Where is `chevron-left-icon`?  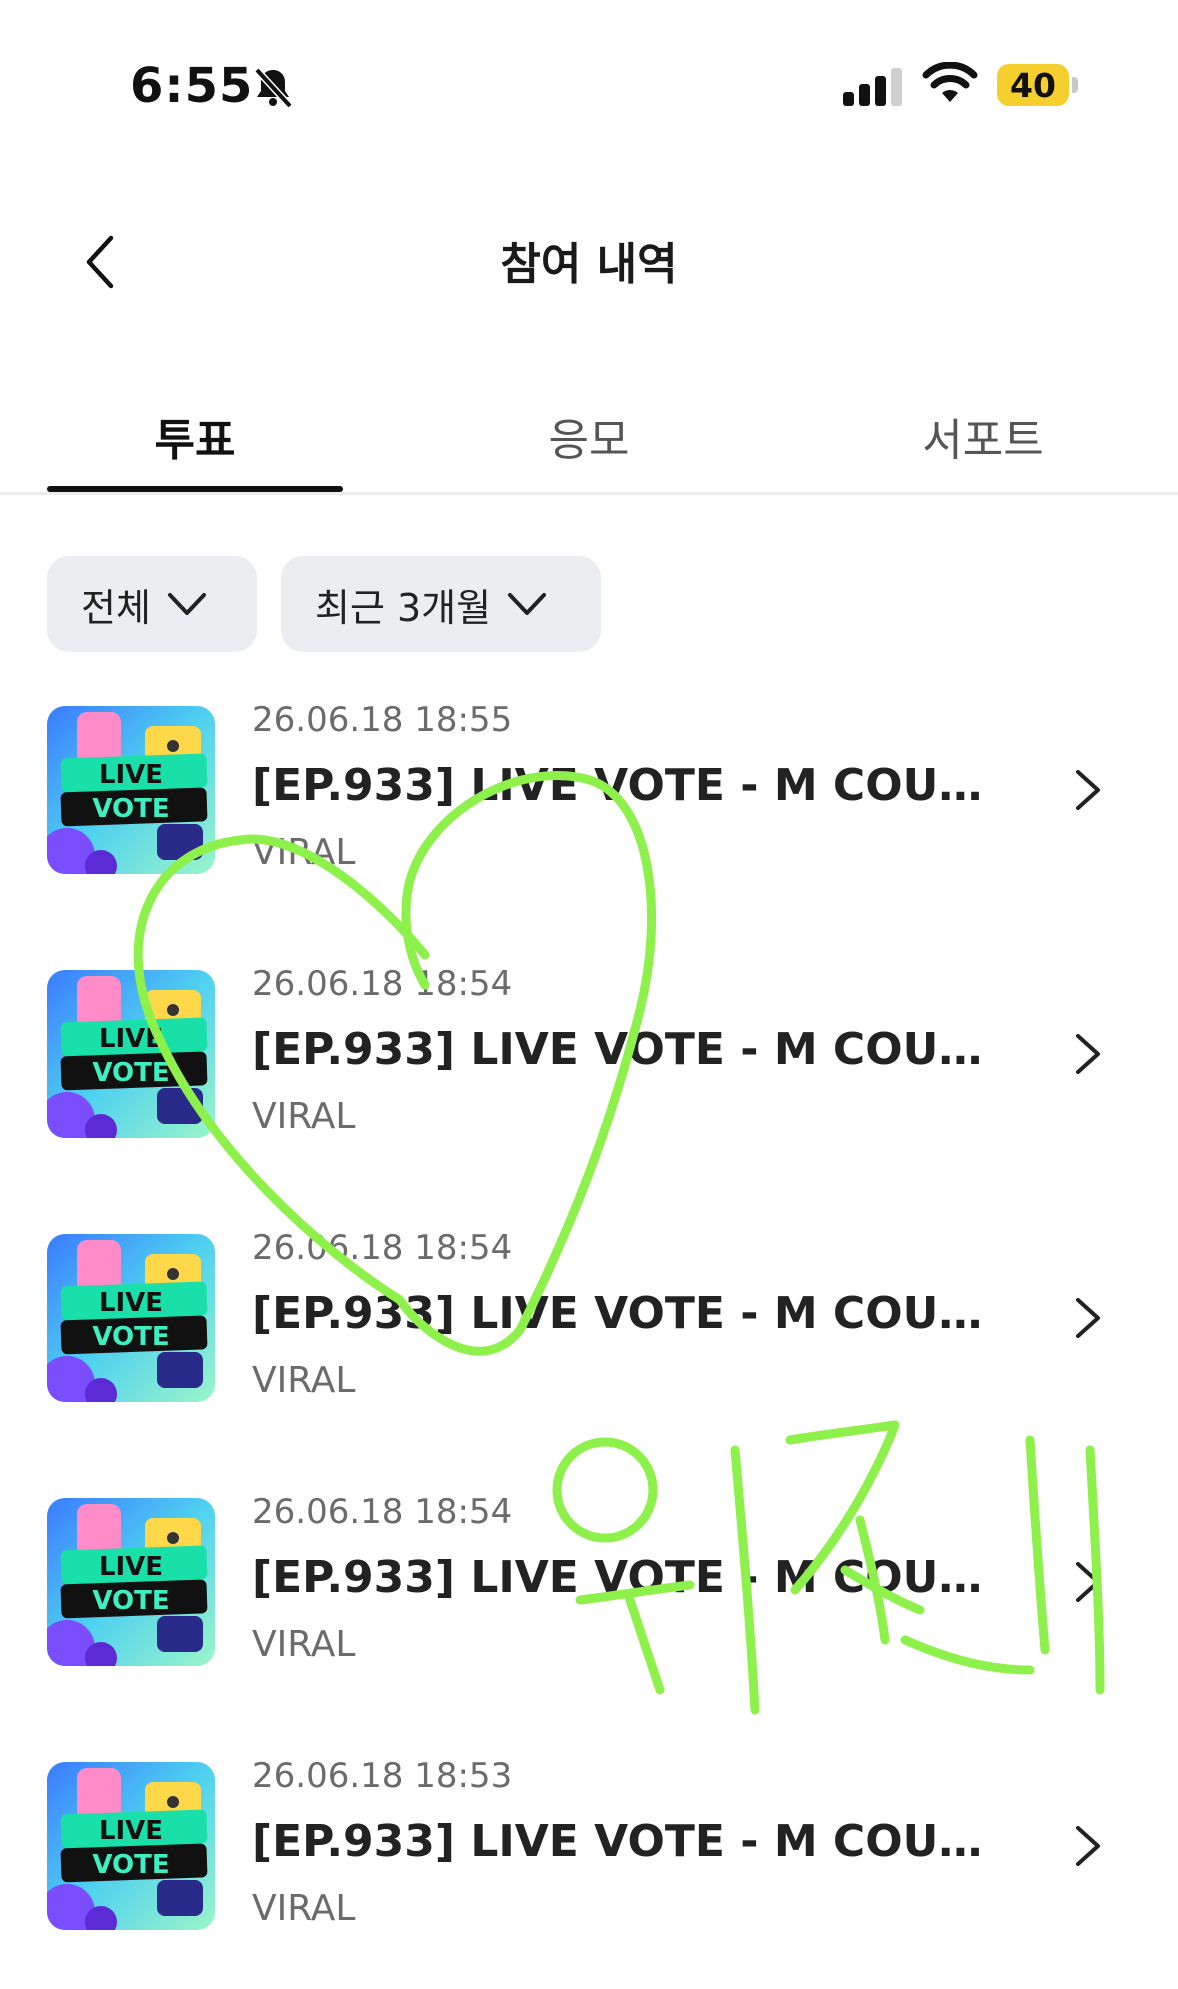
chevron-left-icon is located at coordinates (100, 262).